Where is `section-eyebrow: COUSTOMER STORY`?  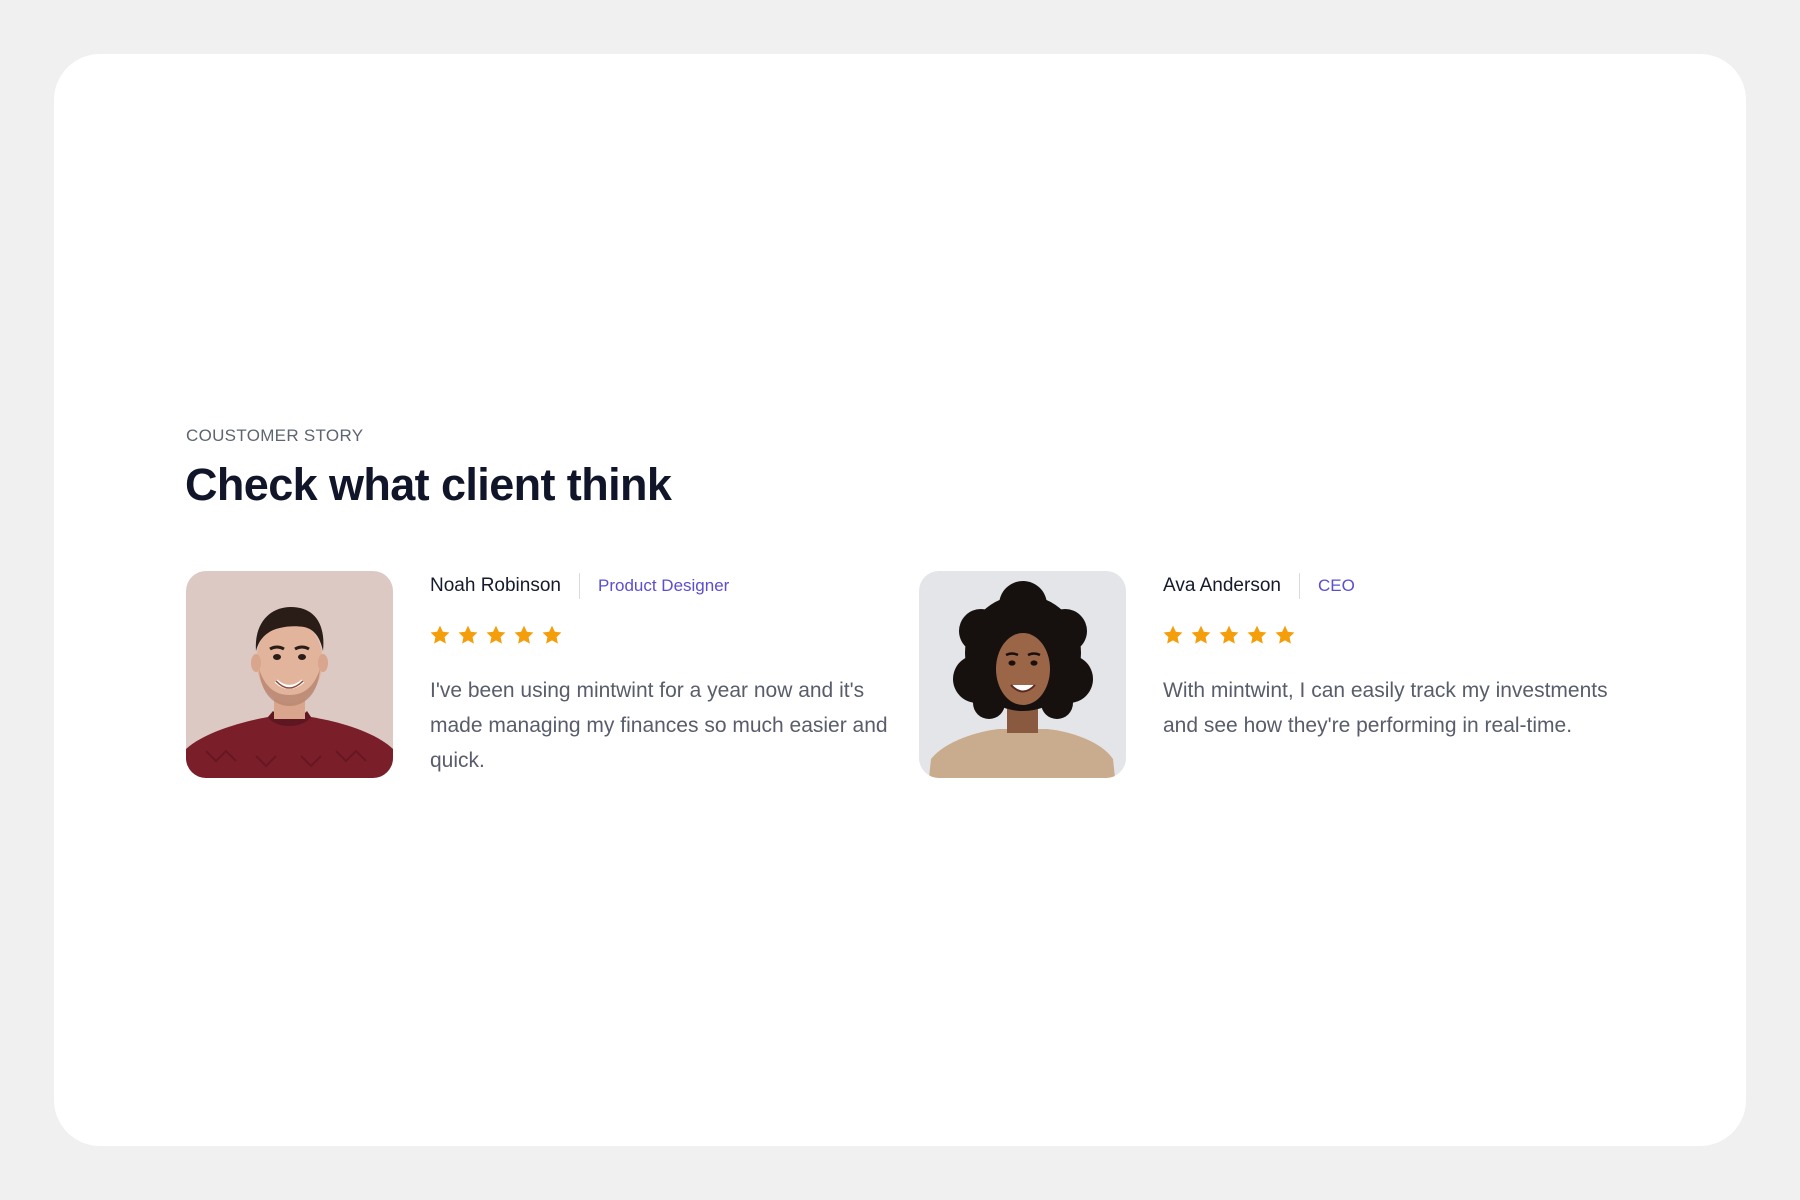 section-eyebrow: COUSTOMER STORY is located at coordinates (275, 435).